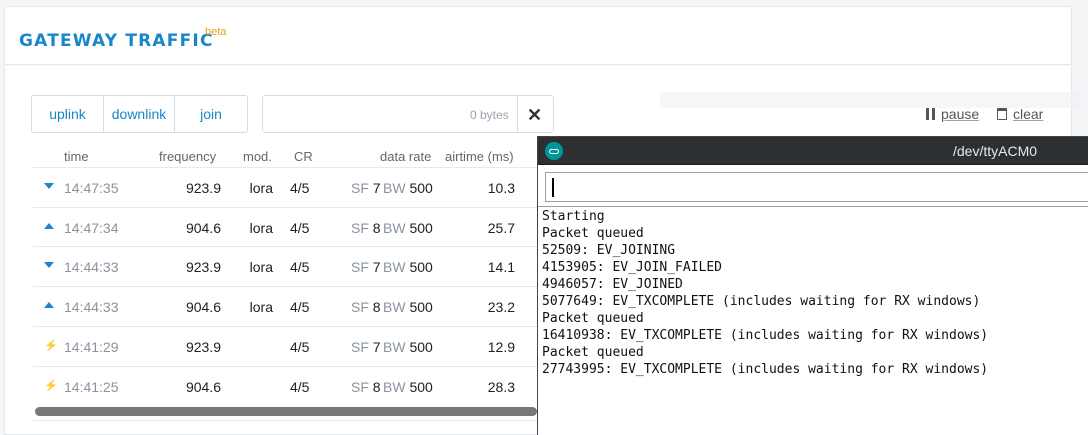 The image size is (1088, 435). I want to click on row-airtime: 14.1, so click(501, 267).